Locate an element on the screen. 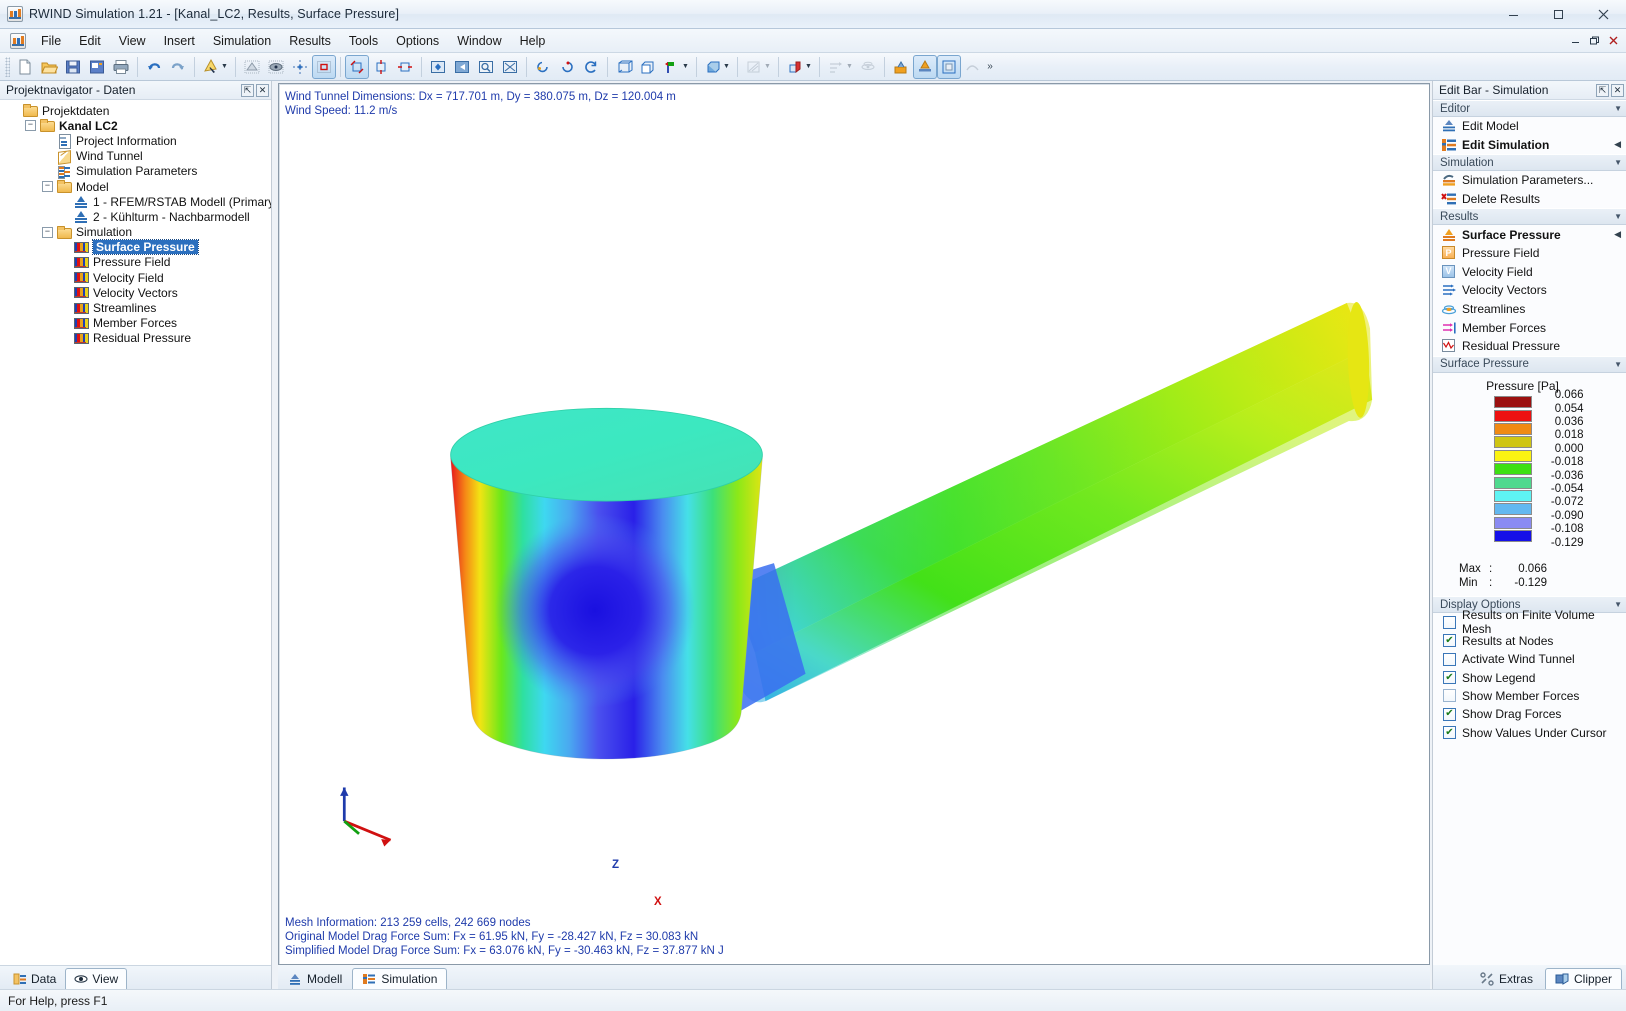  tree-item: Simulation Parameters is located at coordinates (135, 171).